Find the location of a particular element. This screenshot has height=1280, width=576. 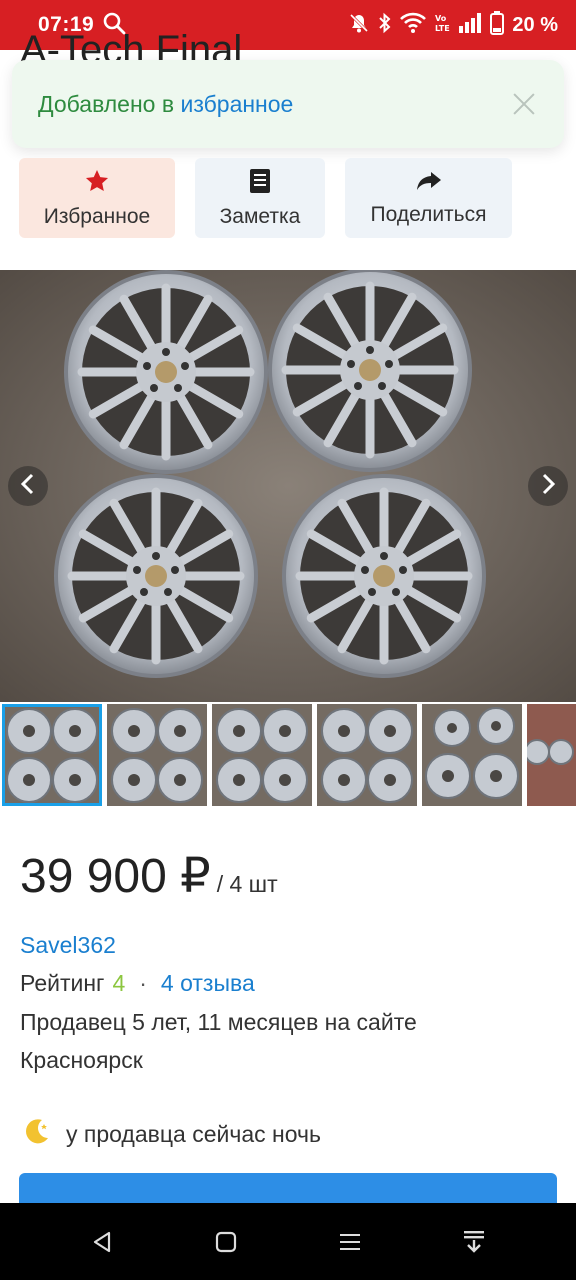

seller-rating-row: Рейтинг 4 · 4 отзыва is located at coordinates (137, 983).